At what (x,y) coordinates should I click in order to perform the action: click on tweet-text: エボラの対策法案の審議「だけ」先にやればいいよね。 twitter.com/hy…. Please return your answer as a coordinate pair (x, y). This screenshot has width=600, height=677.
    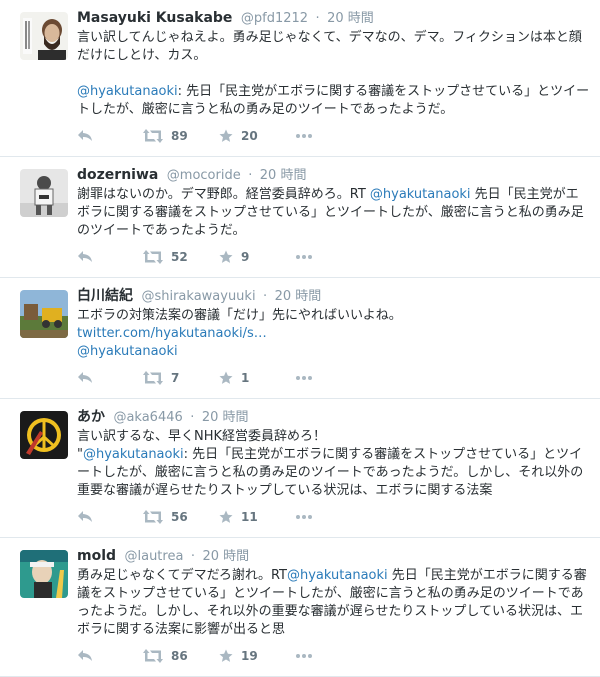
    Looking at the image, I should click on (333, 334).